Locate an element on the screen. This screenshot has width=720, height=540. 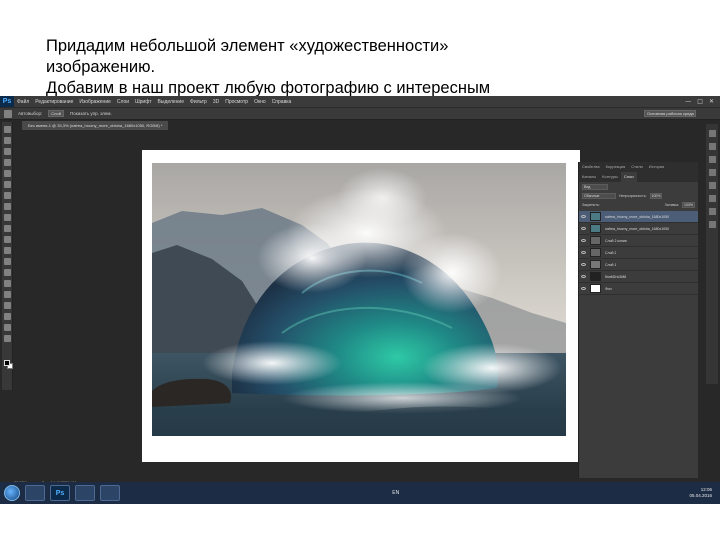
menu-help: Справка is located at coordinates (282, 102).